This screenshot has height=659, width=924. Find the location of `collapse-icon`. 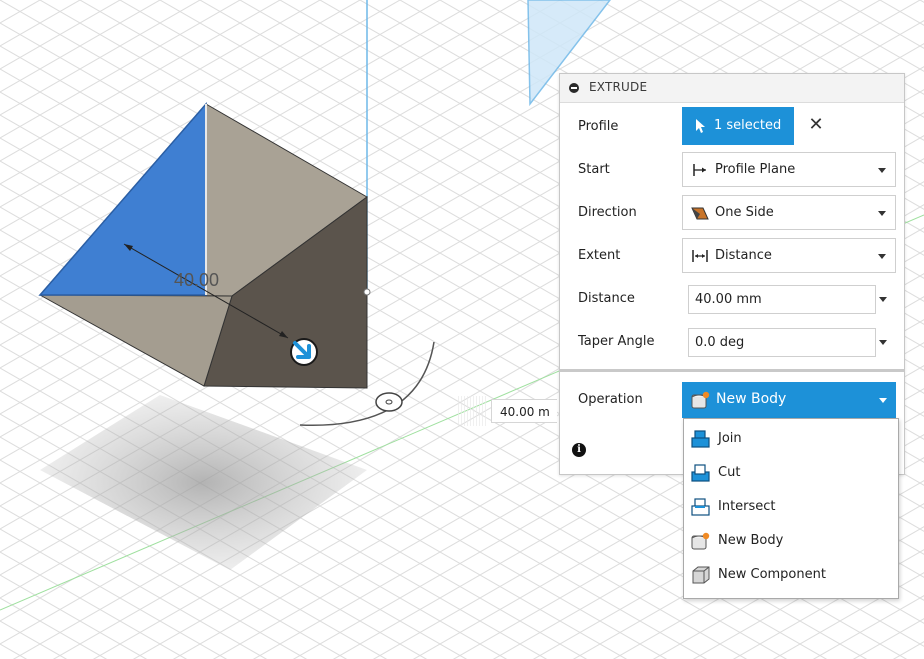

collapse-icon is located at coordinates (574, 88).